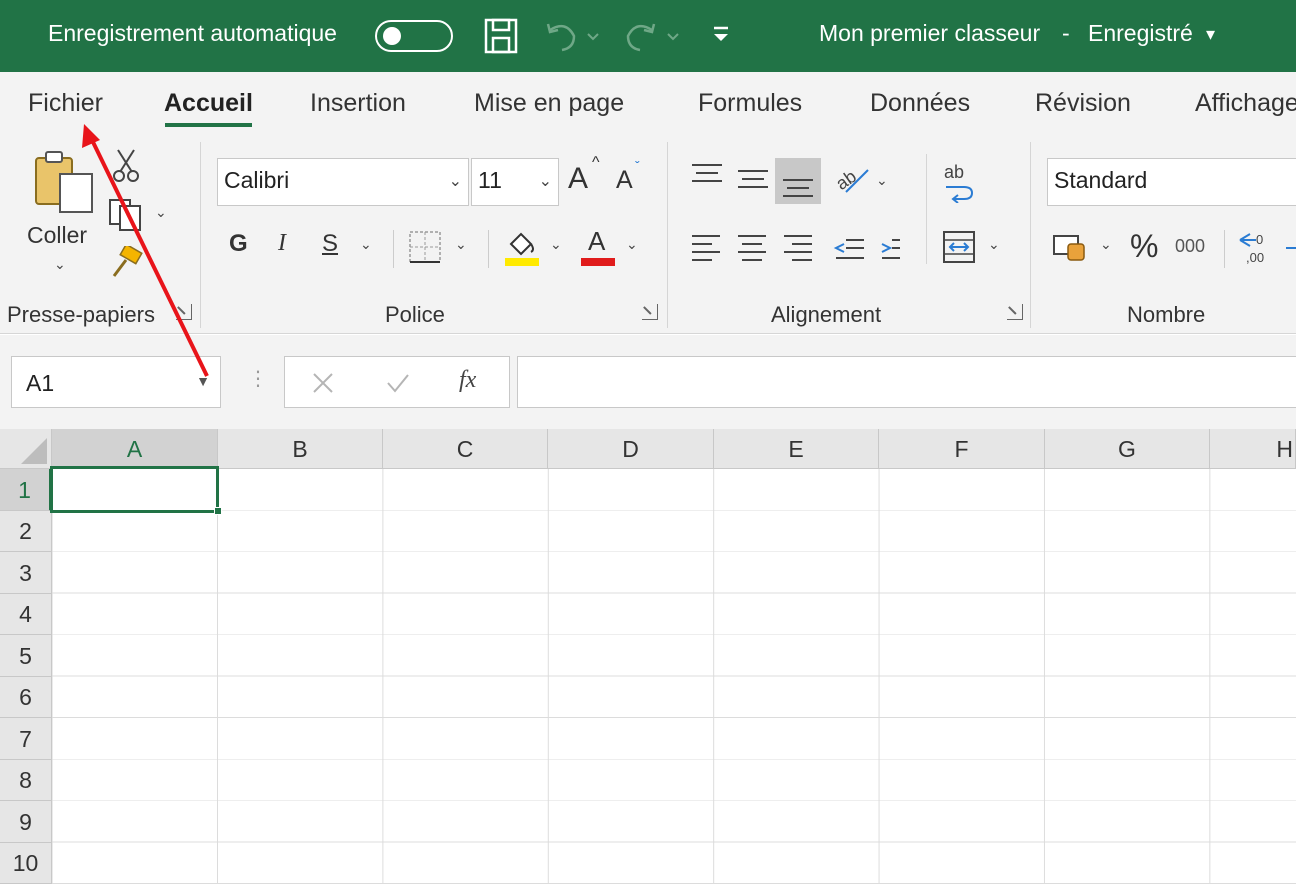 The height and width of the screenshot is (884, 1296). I want to click on clipboard-launcher-icon, so click(184, 312).